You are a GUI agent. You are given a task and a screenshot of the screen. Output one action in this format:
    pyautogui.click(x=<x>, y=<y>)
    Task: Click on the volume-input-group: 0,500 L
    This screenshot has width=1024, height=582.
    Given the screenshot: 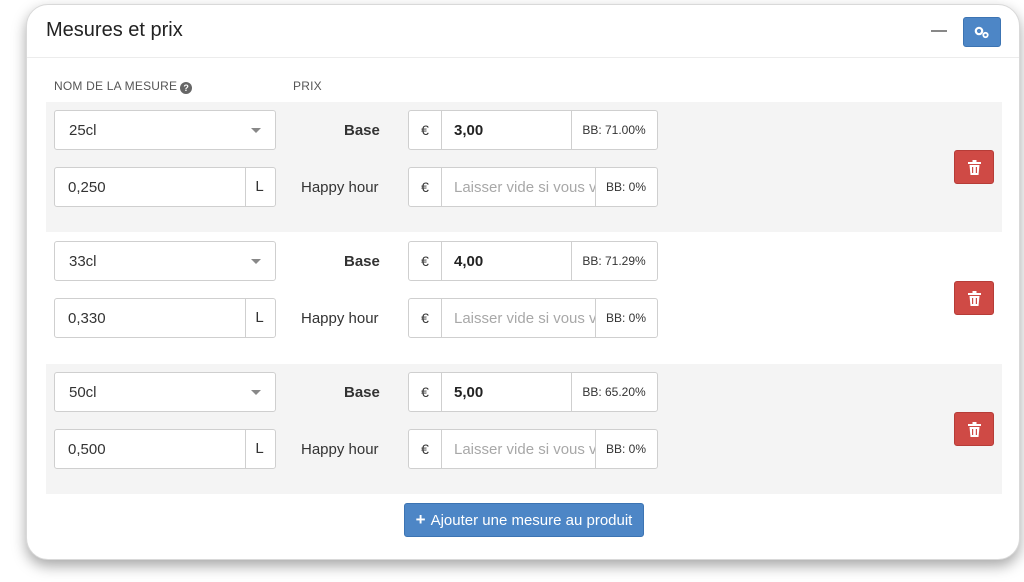 What is the action you would take?
    pyautogui.click(x=165, y=449)
    